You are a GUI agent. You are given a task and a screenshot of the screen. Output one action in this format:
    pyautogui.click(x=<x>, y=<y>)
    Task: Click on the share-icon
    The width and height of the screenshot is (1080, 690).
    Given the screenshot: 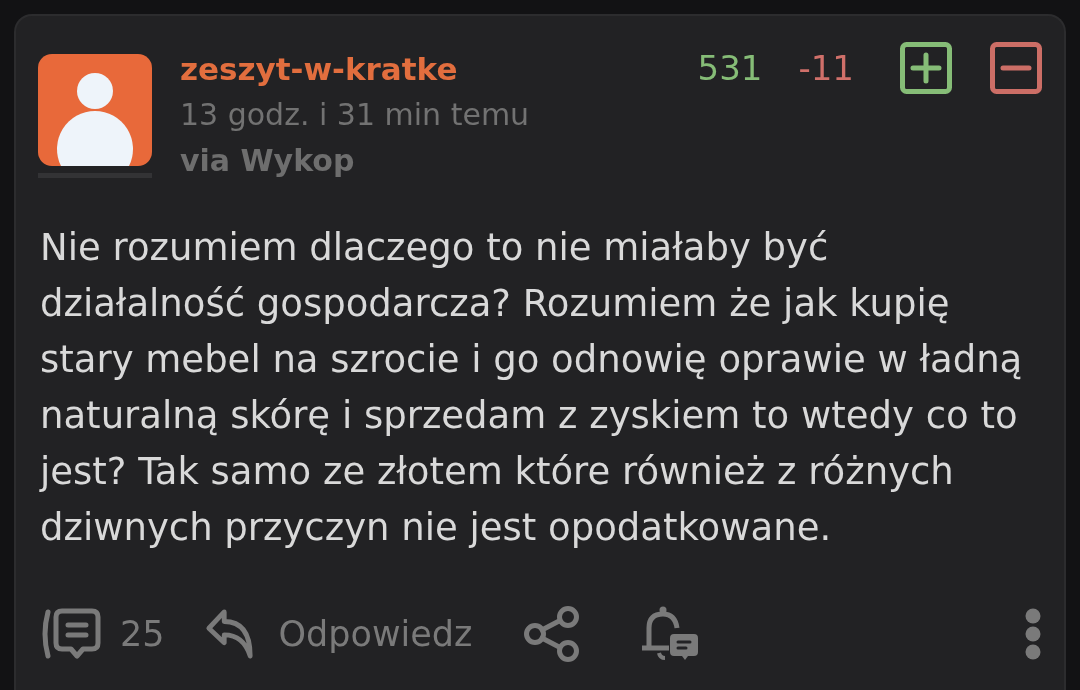 What is the action you would take?
    pyautogui.click(x=552, y=634)
    